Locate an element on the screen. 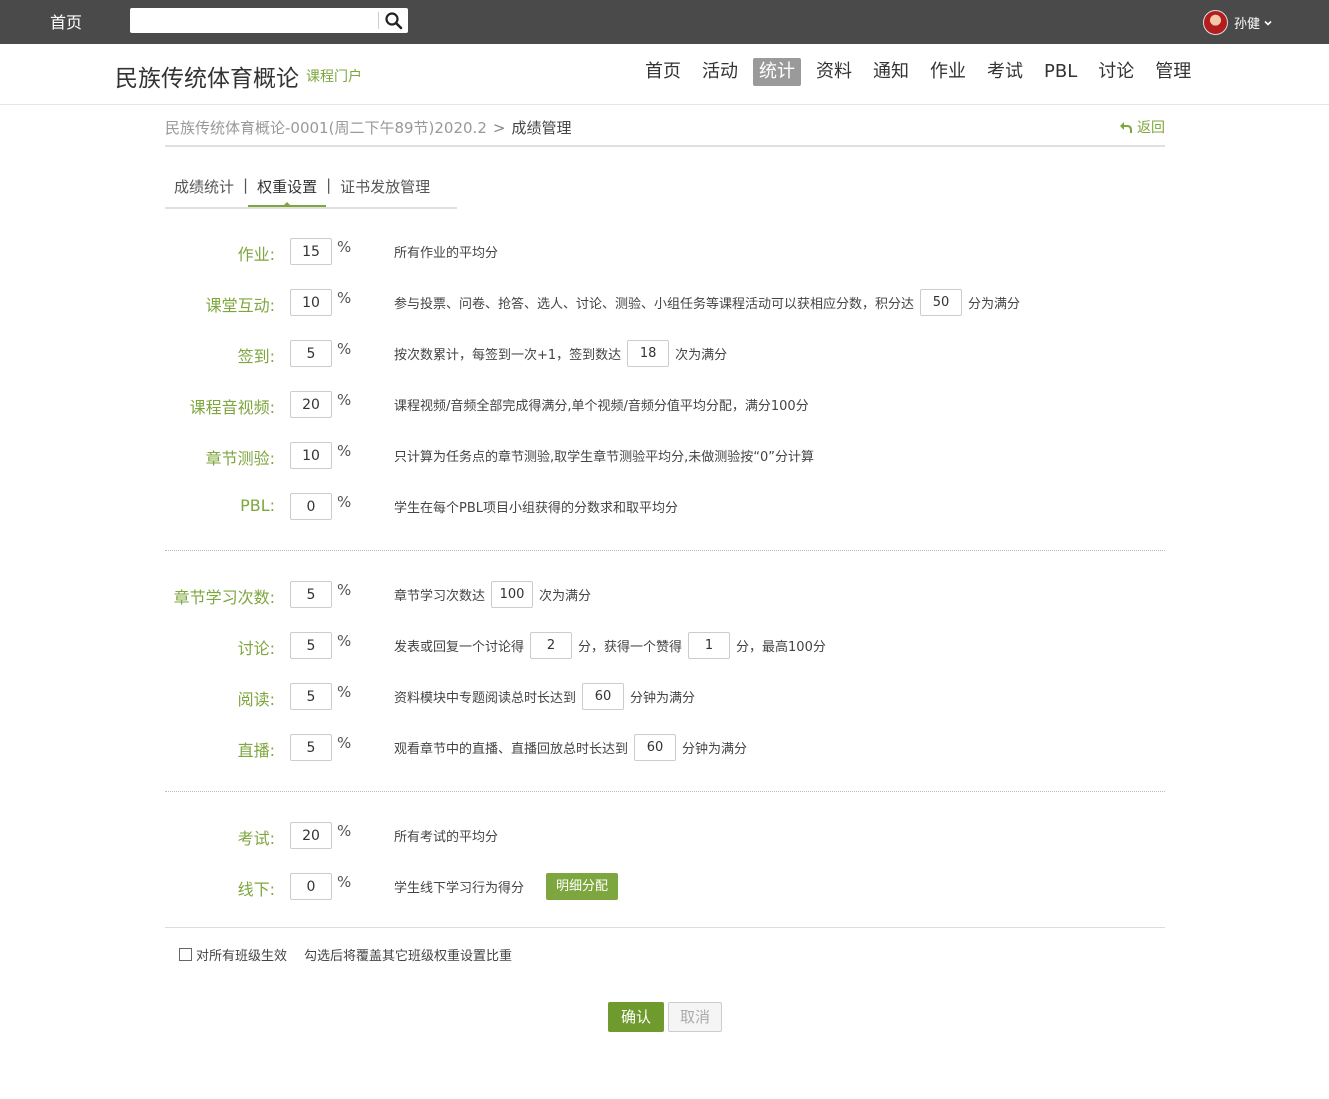 The height and width of the screenshot is (1099, 1329). row-description: 只计算为任务点的章节测验,取学生章节测验平均分,未做测验按“0”分计算 is located at coordinates (604, 455).